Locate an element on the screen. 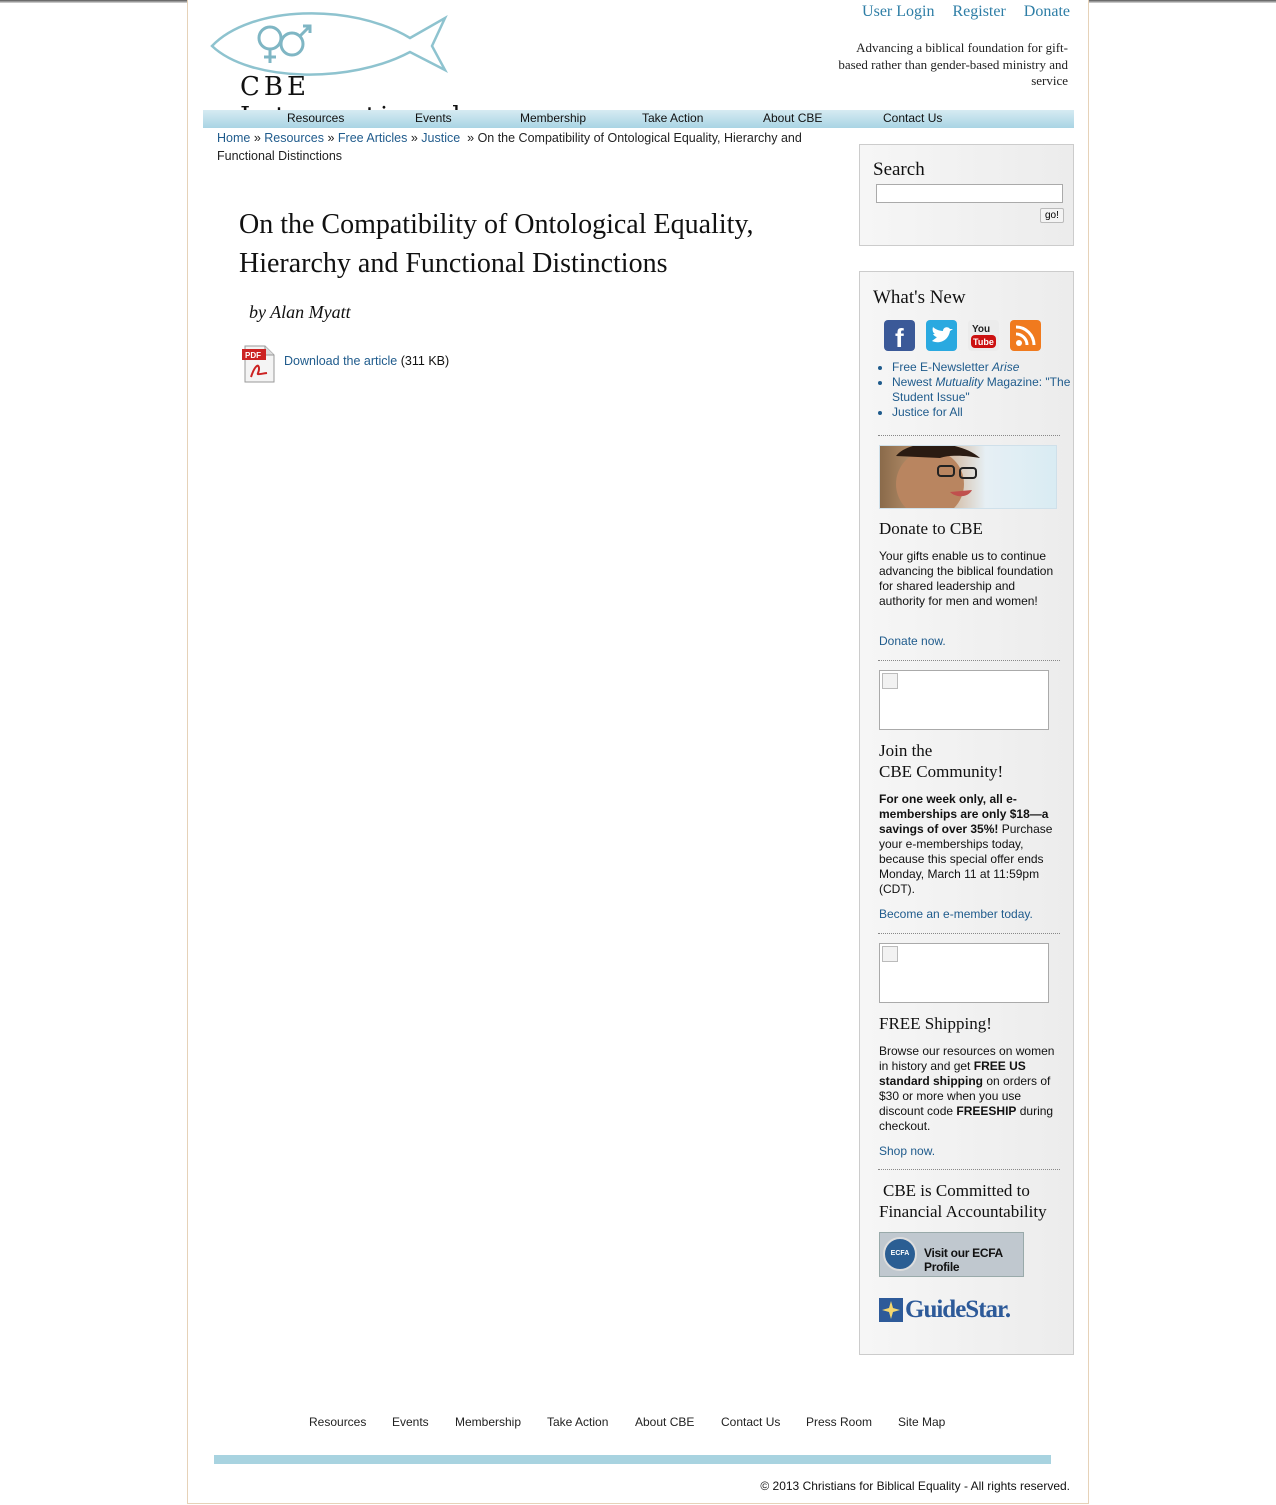 The image size is (1276, 1505). news-item-arise: Free E-Newsletter Arise is located at coordinates (982, 367).